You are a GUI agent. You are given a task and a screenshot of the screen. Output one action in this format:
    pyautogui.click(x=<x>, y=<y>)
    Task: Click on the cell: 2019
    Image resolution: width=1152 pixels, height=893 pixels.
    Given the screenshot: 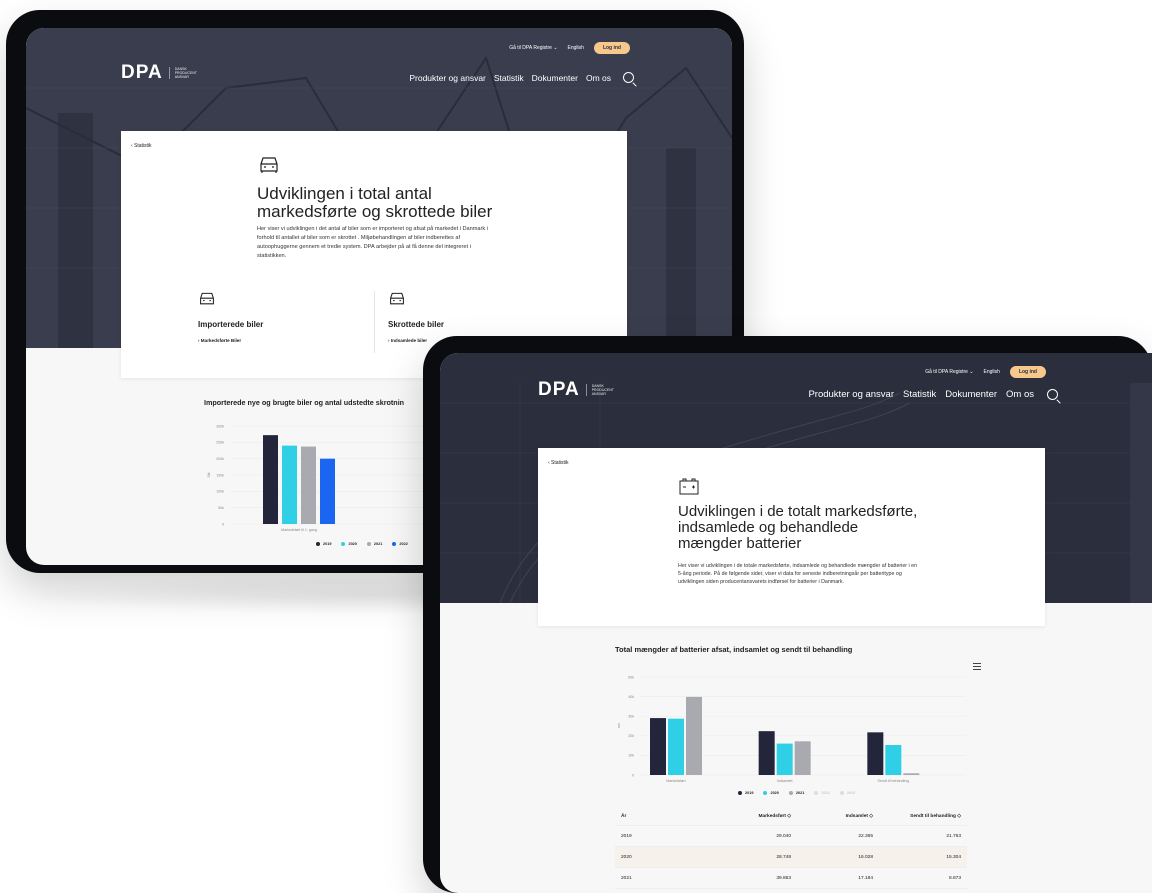 What is the action you would take?
    pyautogui.click(x=626, y=836)
    